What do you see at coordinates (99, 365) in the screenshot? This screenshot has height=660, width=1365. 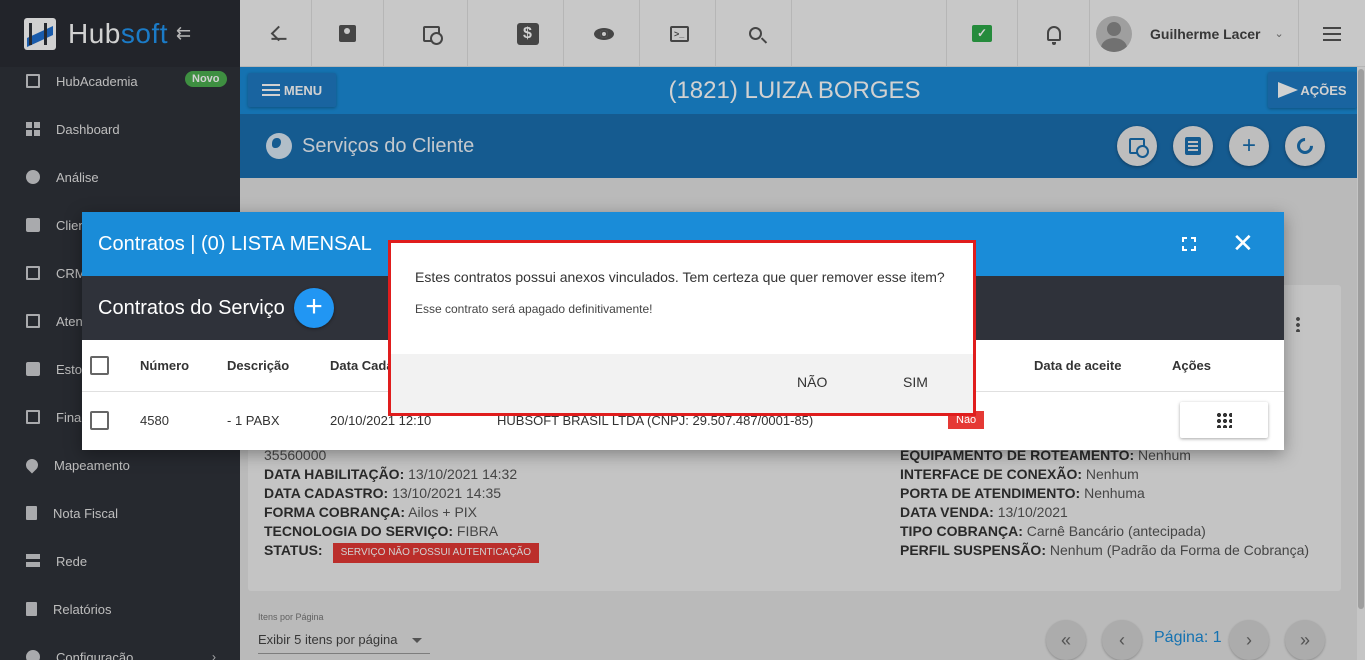 I see `select-all-checkbox` at bounding box center [99, 365].